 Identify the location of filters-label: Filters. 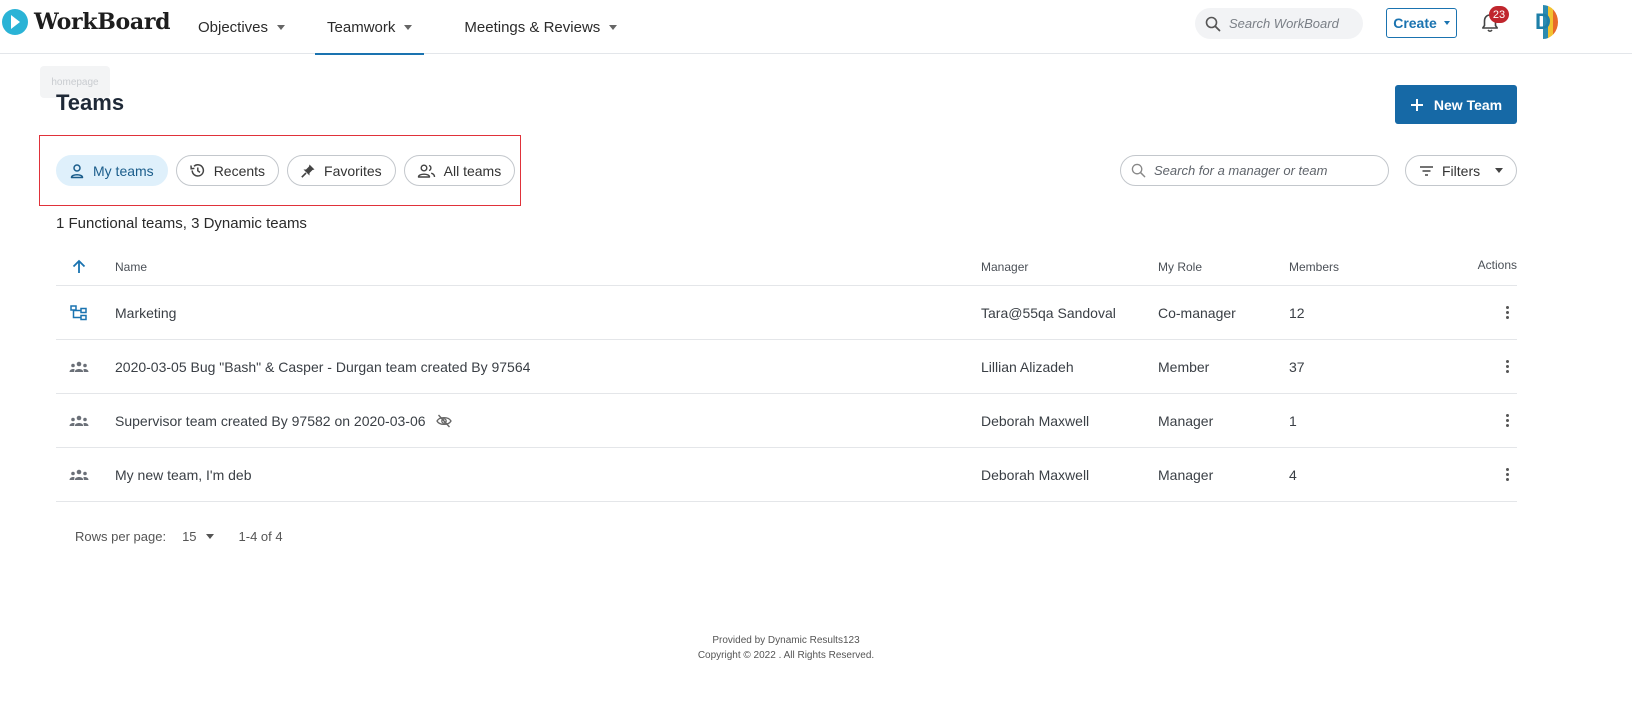
(1461, 170).